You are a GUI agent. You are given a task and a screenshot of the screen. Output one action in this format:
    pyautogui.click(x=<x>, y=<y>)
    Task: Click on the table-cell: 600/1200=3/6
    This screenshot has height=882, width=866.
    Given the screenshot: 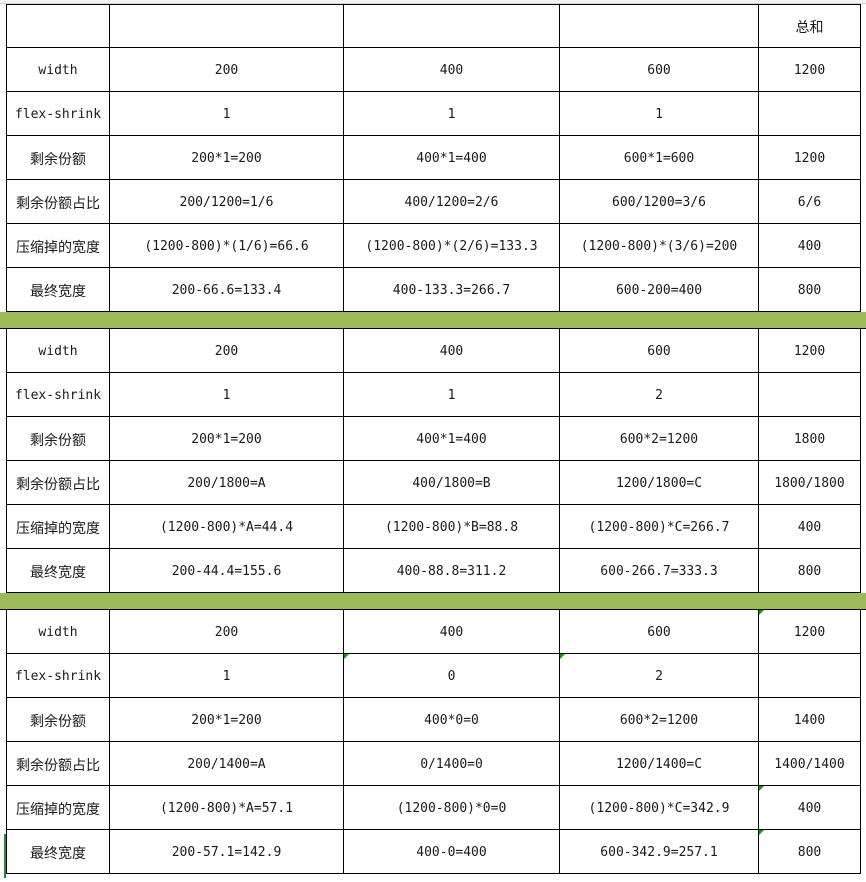 What is the action you would take?
    pyautogui.click(x=658, y=201)
    